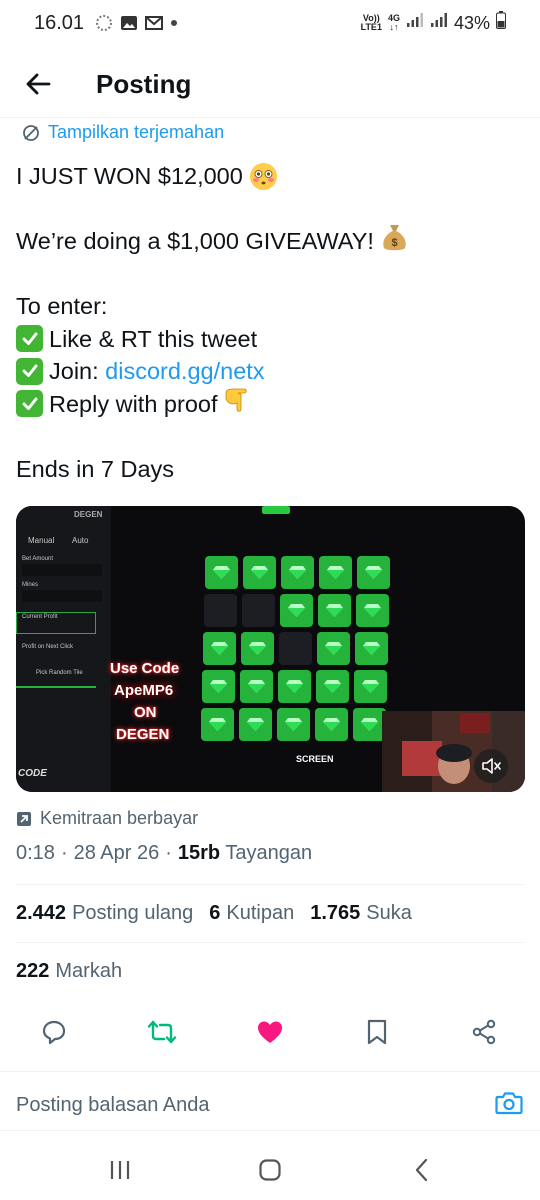  I want to click on green-indicator, so click(276, 510).